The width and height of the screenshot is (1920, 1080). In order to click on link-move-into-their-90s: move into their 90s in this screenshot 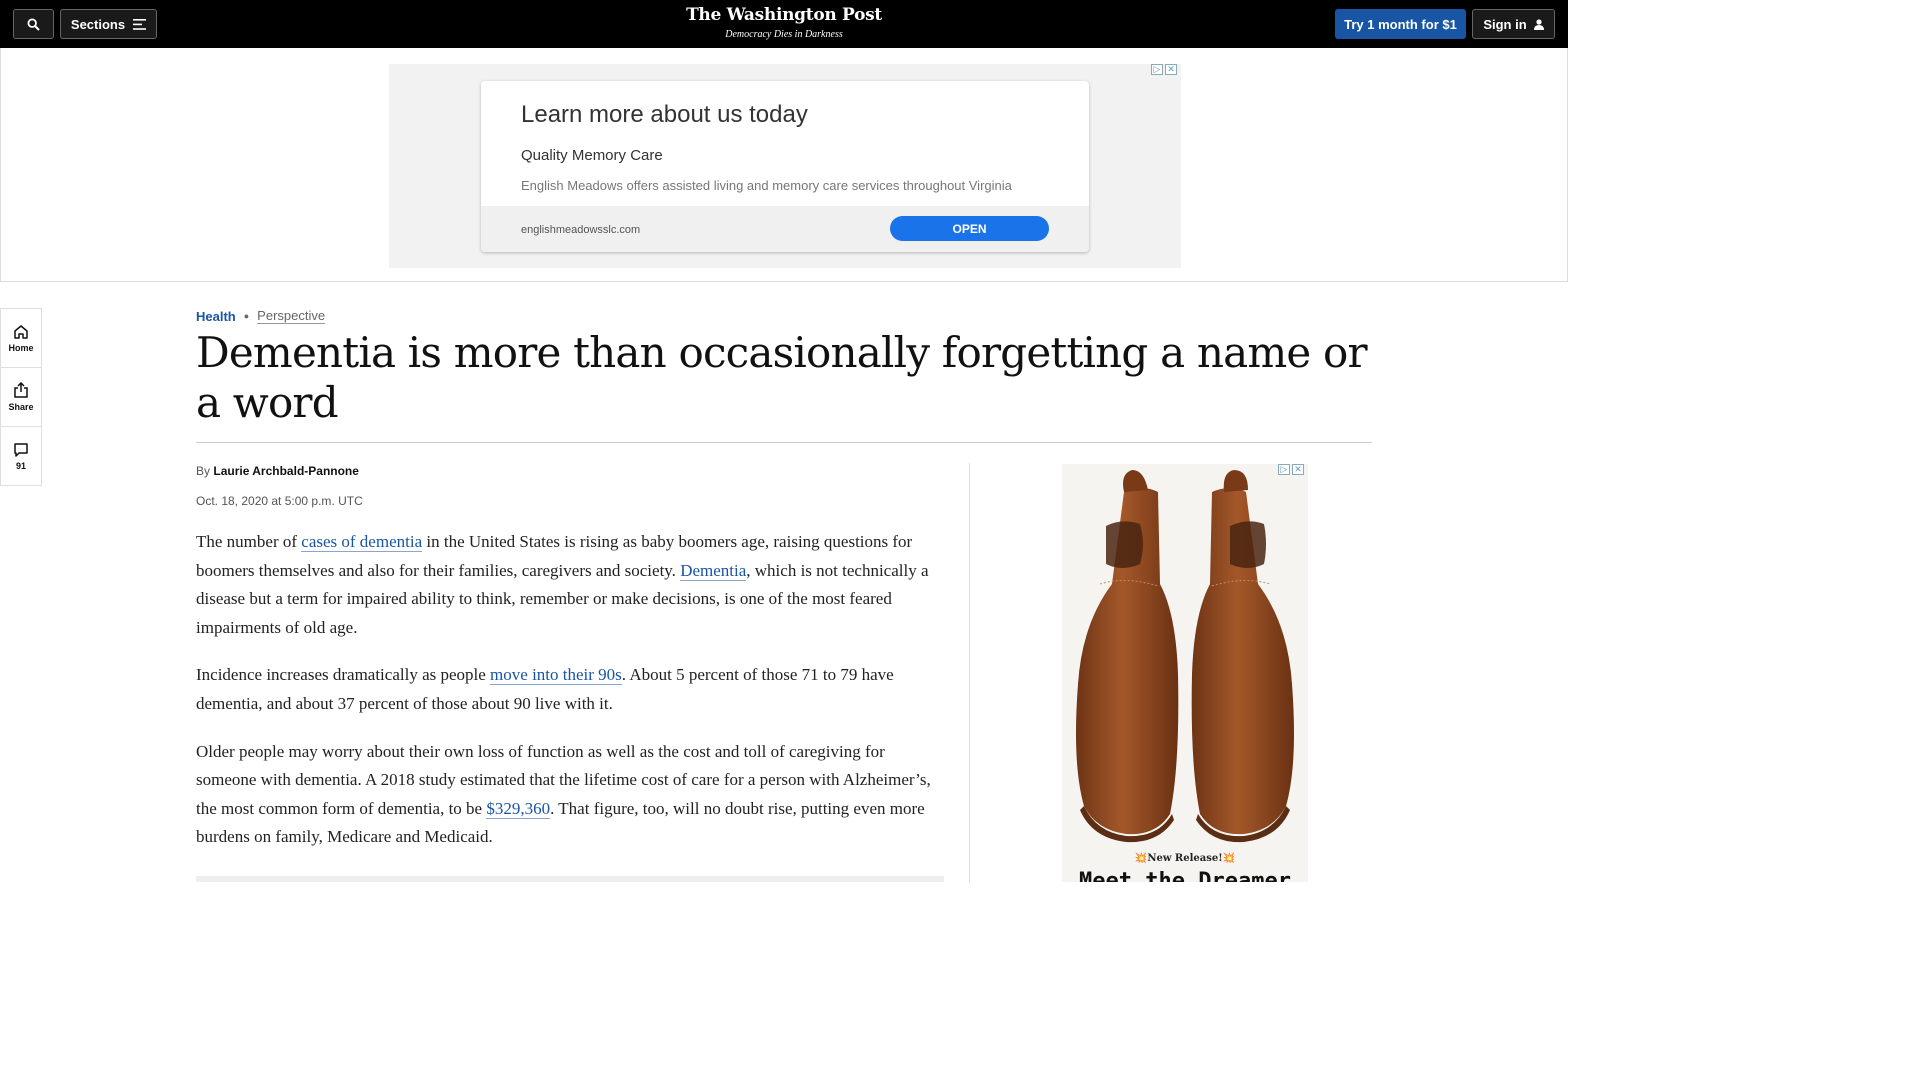, I will do `click(556, 675)`.